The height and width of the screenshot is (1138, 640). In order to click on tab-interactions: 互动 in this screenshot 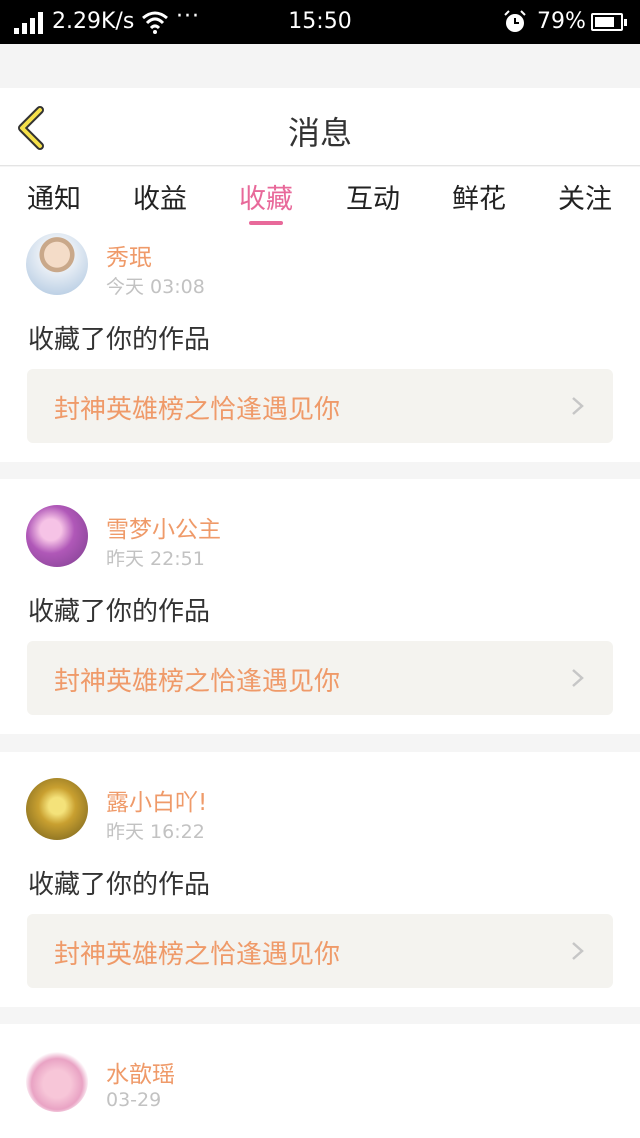, I will do `click(373, 196)`.